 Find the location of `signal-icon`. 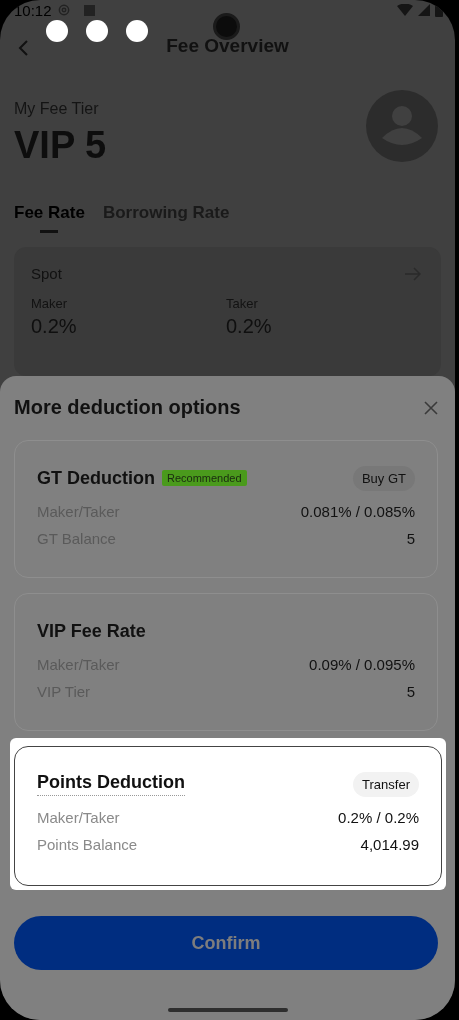

signal-icon is located at coordinates (424, 10).